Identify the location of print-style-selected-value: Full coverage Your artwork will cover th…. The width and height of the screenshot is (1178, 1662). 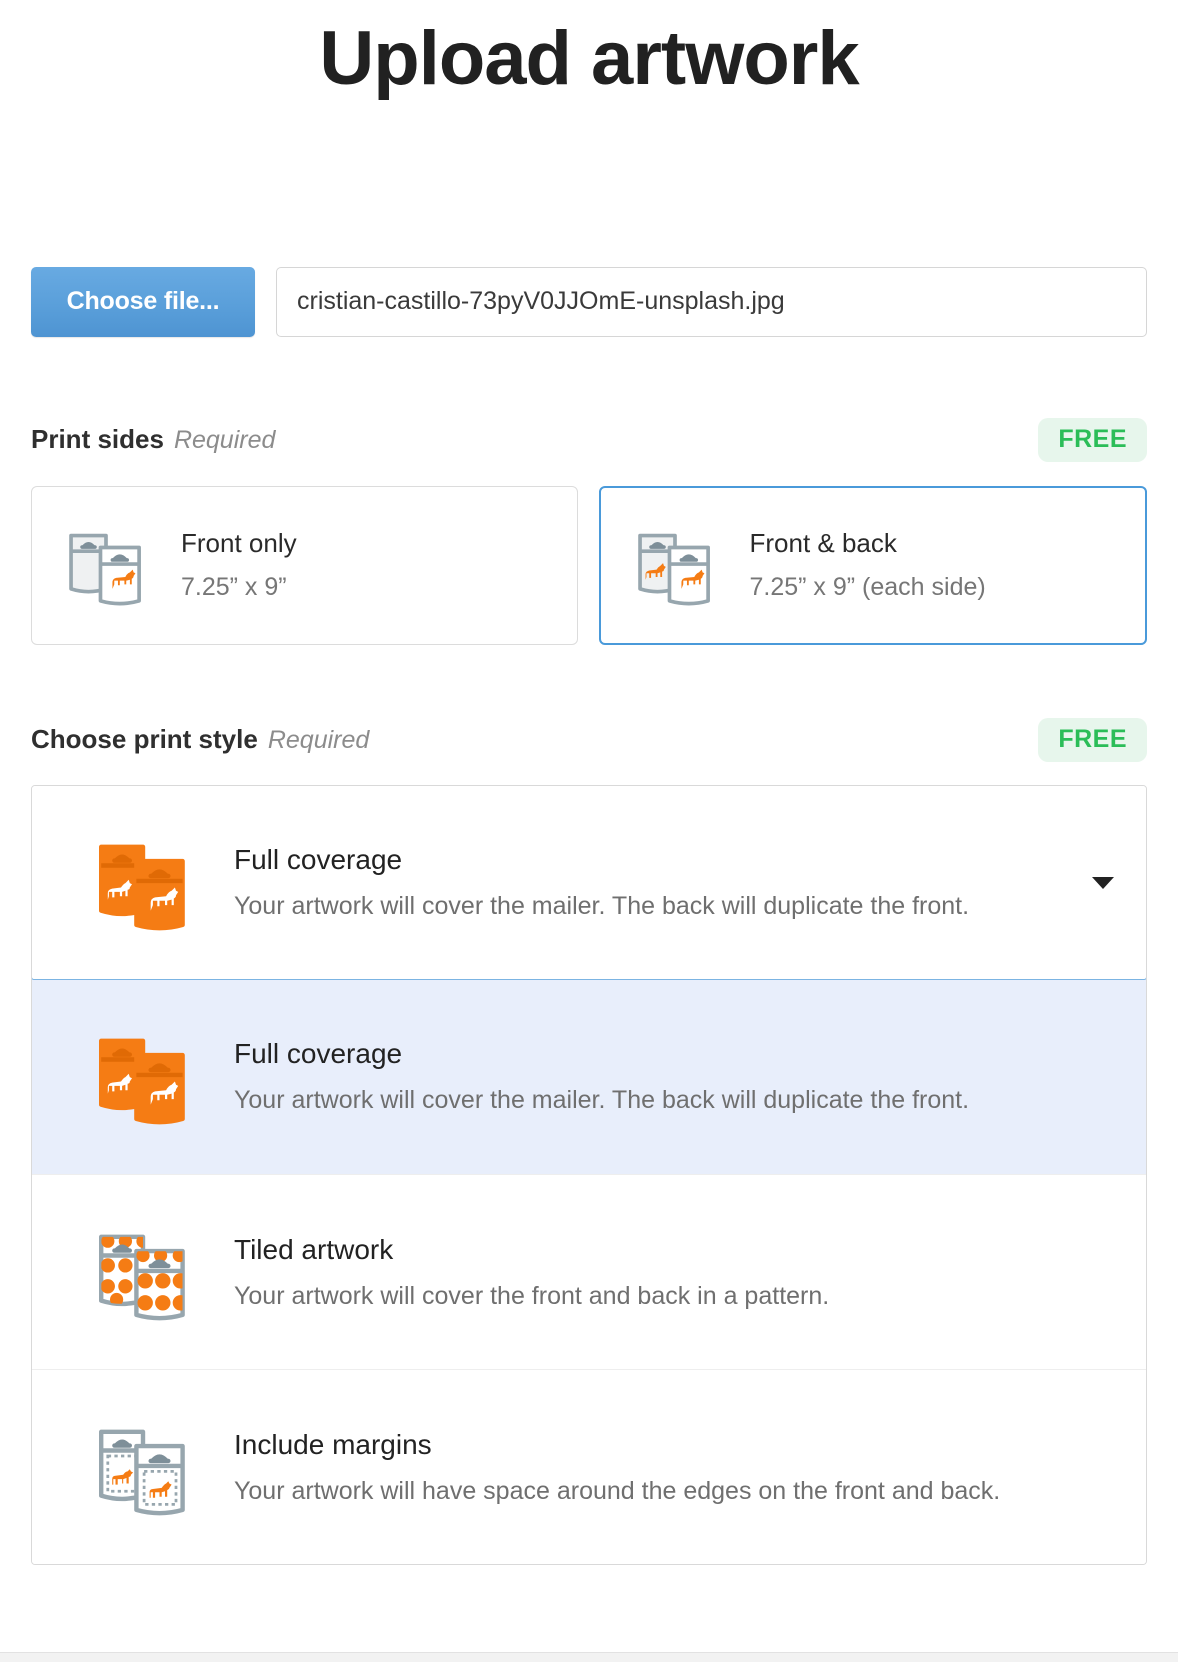
(589, 882).